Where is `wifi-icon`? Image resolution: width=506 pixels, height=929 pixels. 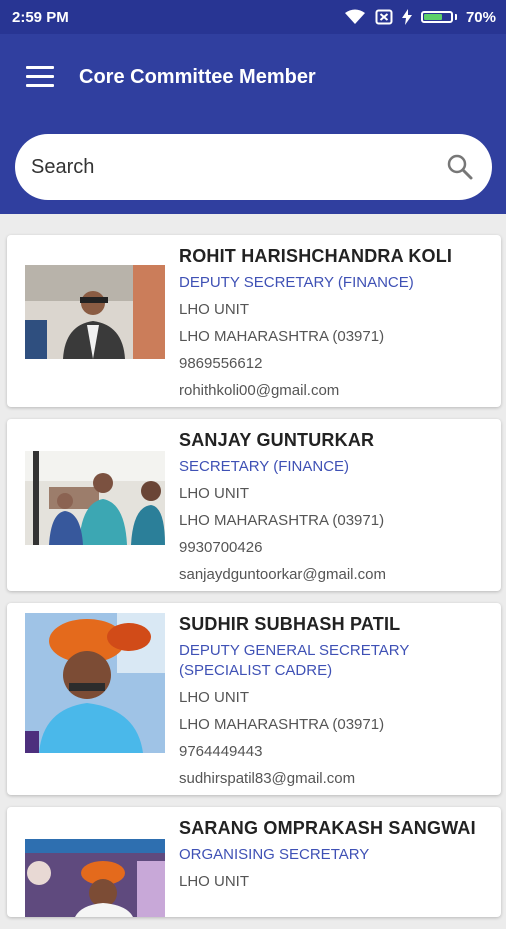 wifi-icon is located at coordinates (354, 16).